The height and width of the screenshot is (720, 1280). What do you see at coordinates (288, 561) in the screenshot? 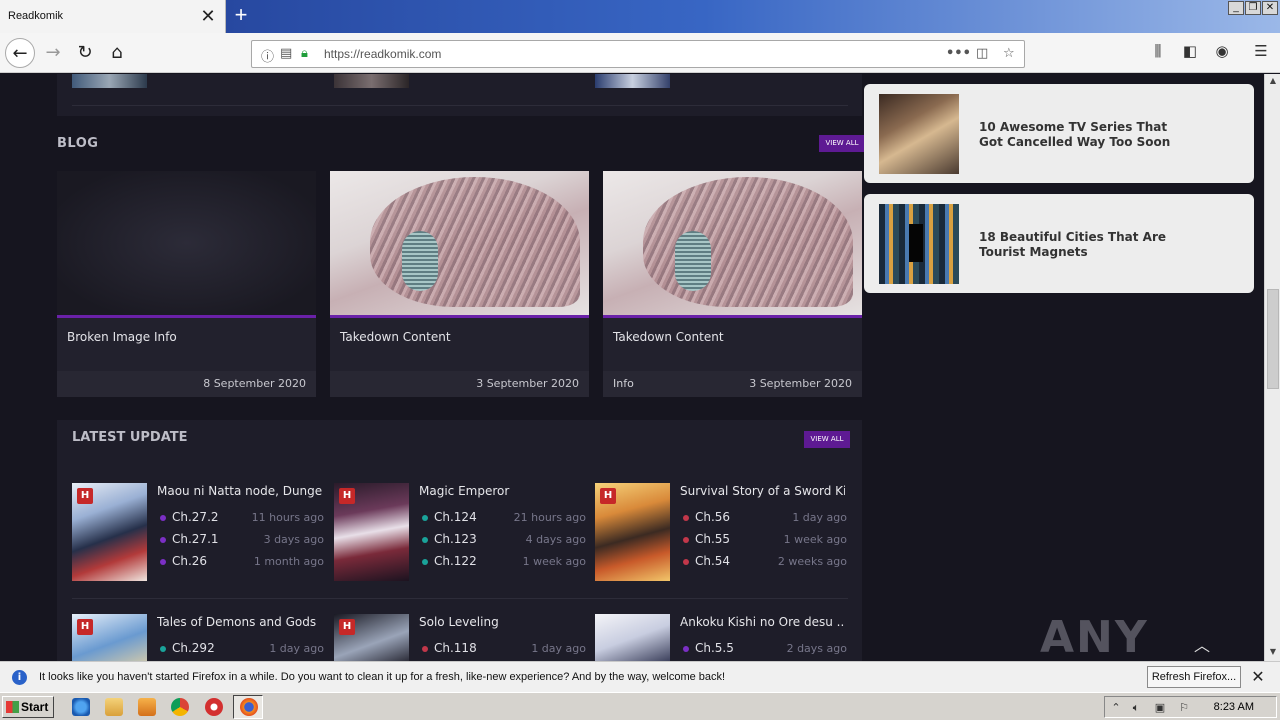
I see `chapter-time: 1 month ago` at bounding box center [288, 561].